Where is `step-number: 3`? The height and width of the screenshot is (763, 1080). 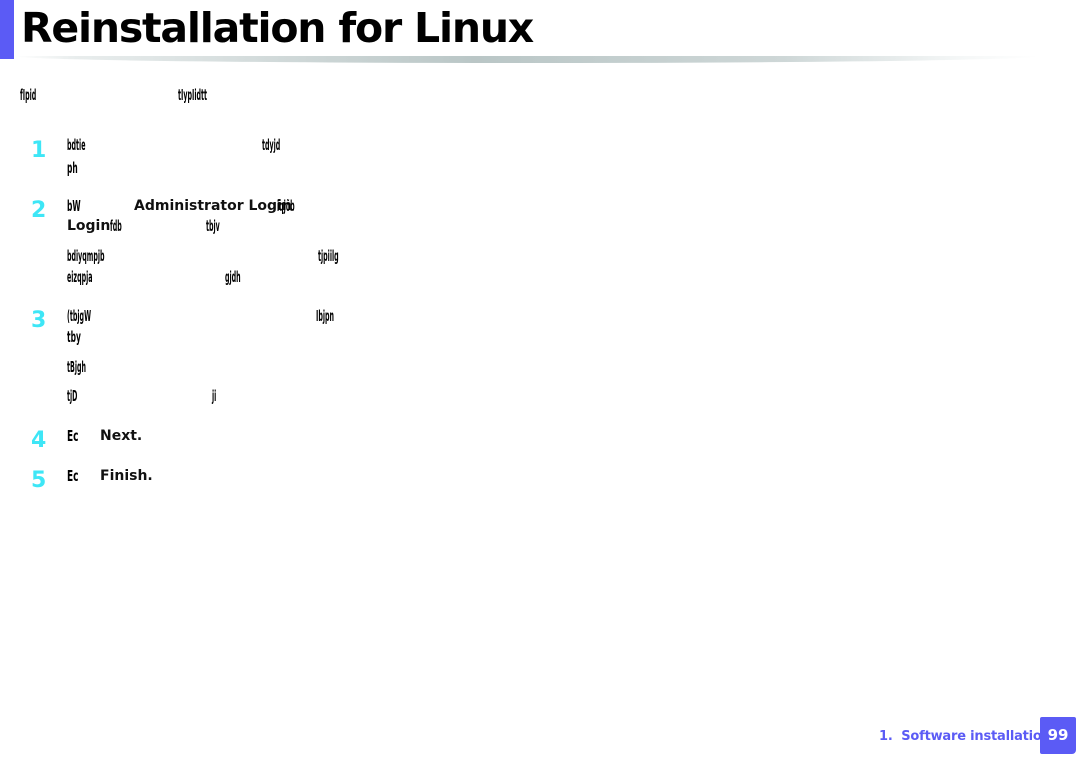
step-number: 3 is located at coordinates (39, 320).